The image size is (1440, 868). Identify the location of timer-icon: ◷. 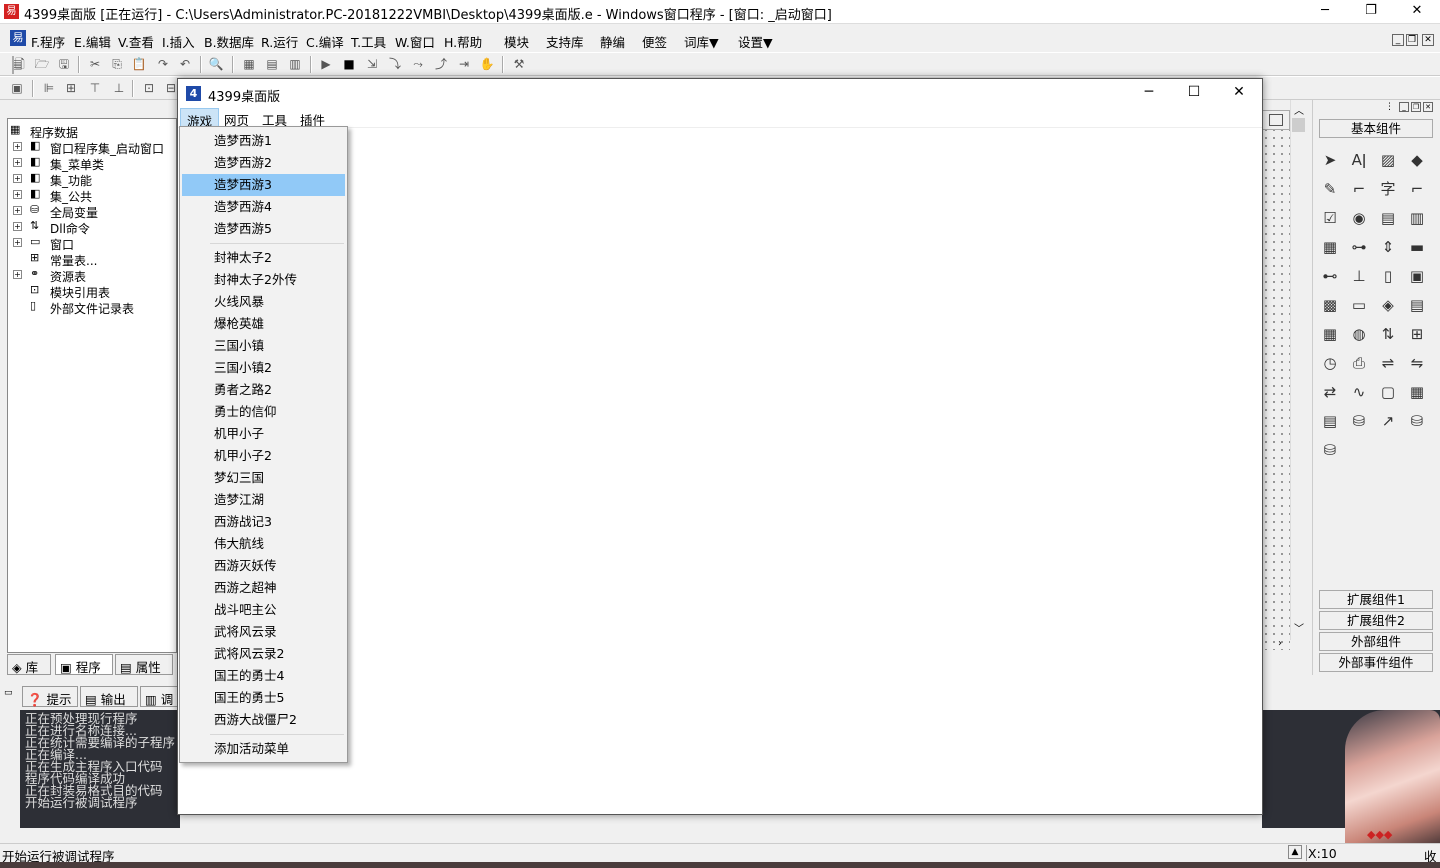
(1330, 363).